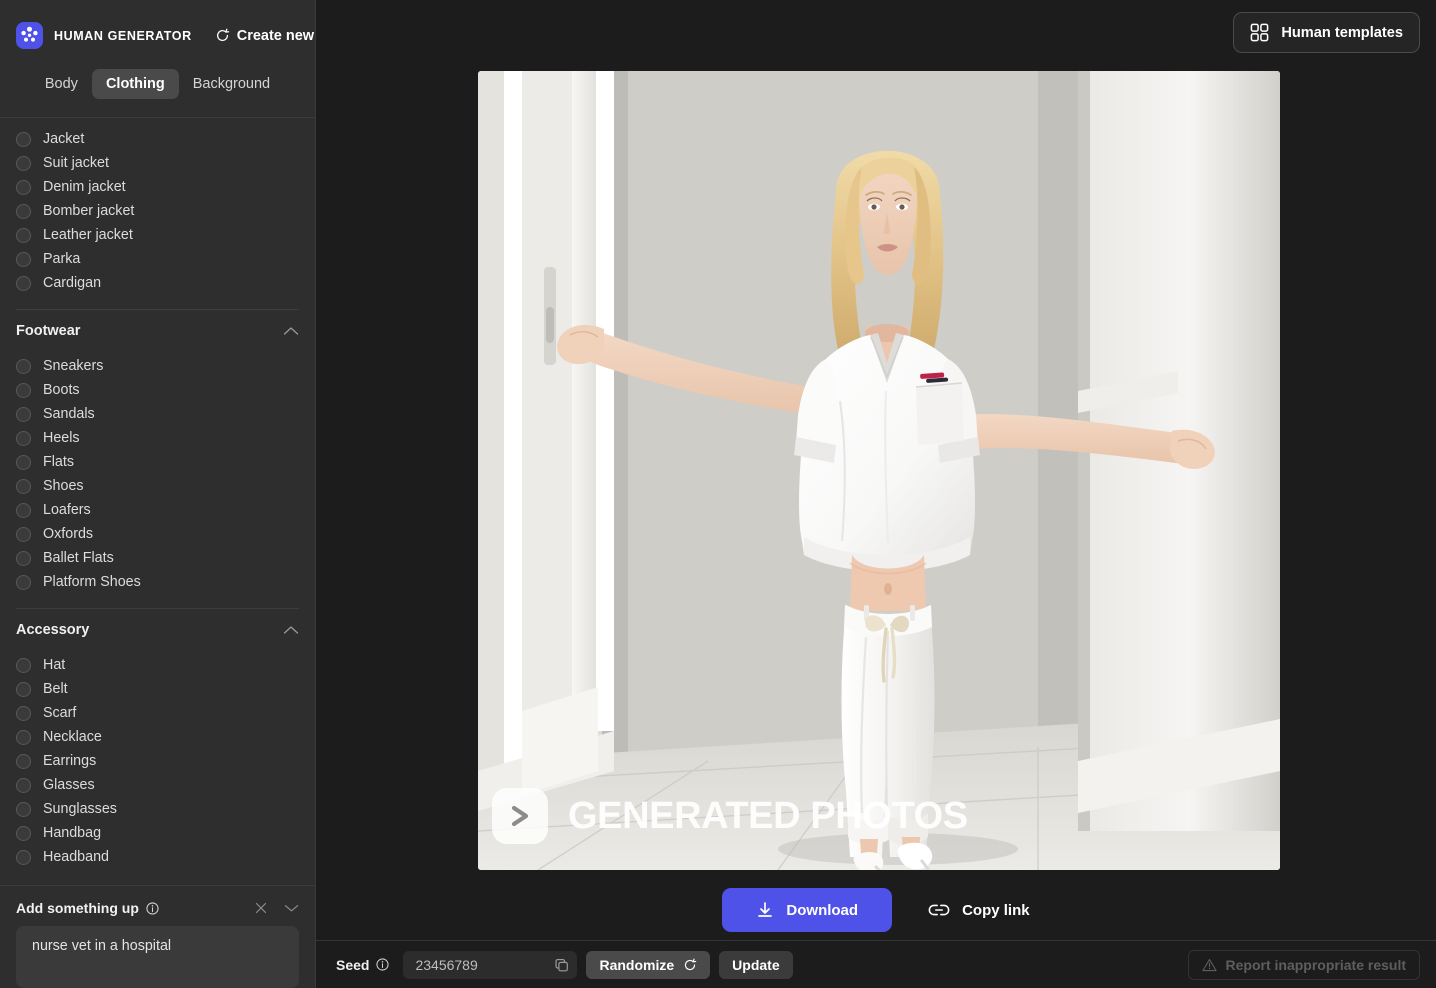 This screenshot has width=1436, height=988. I want to click on copy-link-button: Copy link, so click(979, 910).